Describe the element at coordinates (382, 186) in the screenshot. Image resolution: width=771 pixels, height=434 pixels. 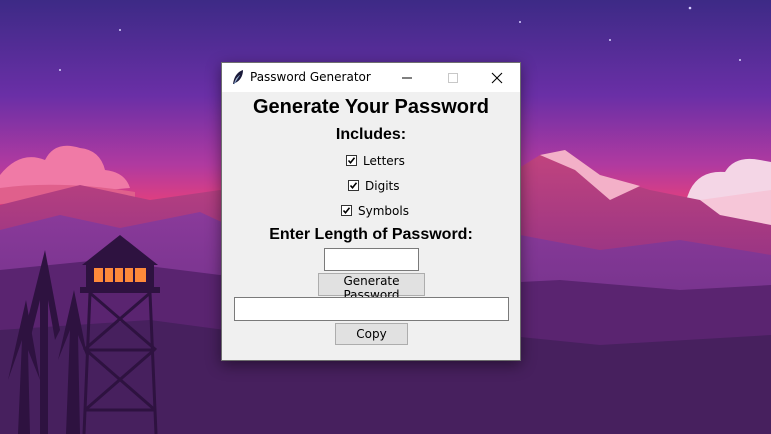
I see `digits-label: Digits` at that location.